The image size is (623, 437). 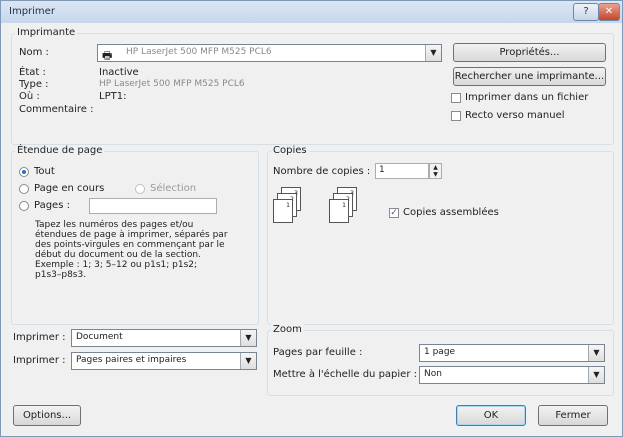 What do you see at coordinates (24, 189) in the screenshot?
I see `range-current-radio` at bounding box center [24, 189].